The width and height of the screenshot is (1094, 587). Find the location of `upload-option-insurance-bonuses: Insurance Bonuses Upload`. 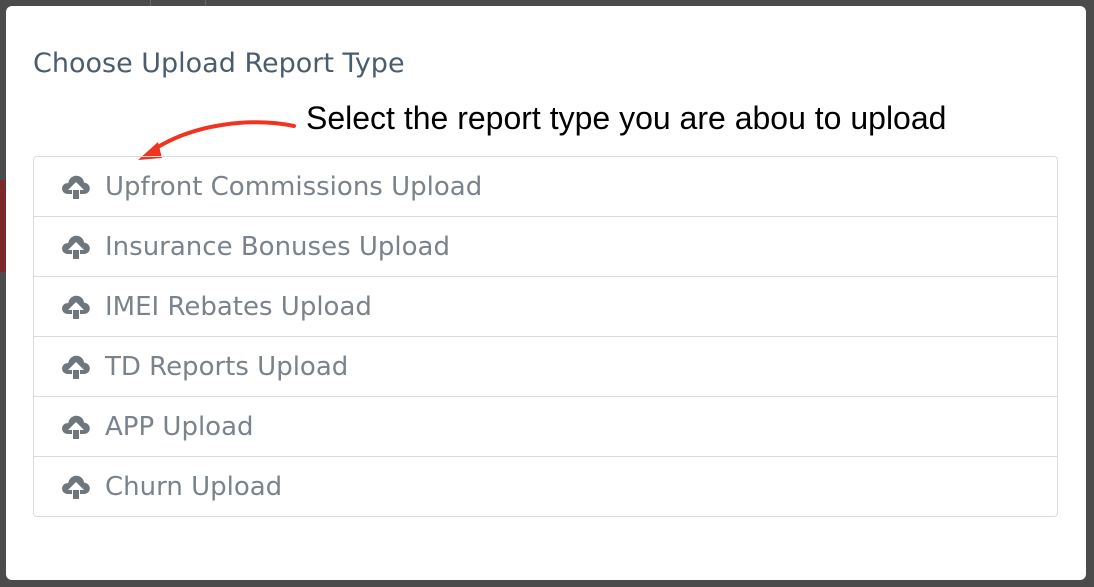

upload-option-insurance-bonuses: Insurance Bonuses Upload is located at coordinates (545, 246).